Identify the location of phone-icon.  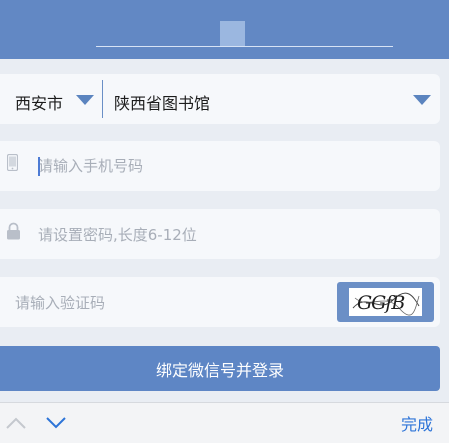
(12, 162).